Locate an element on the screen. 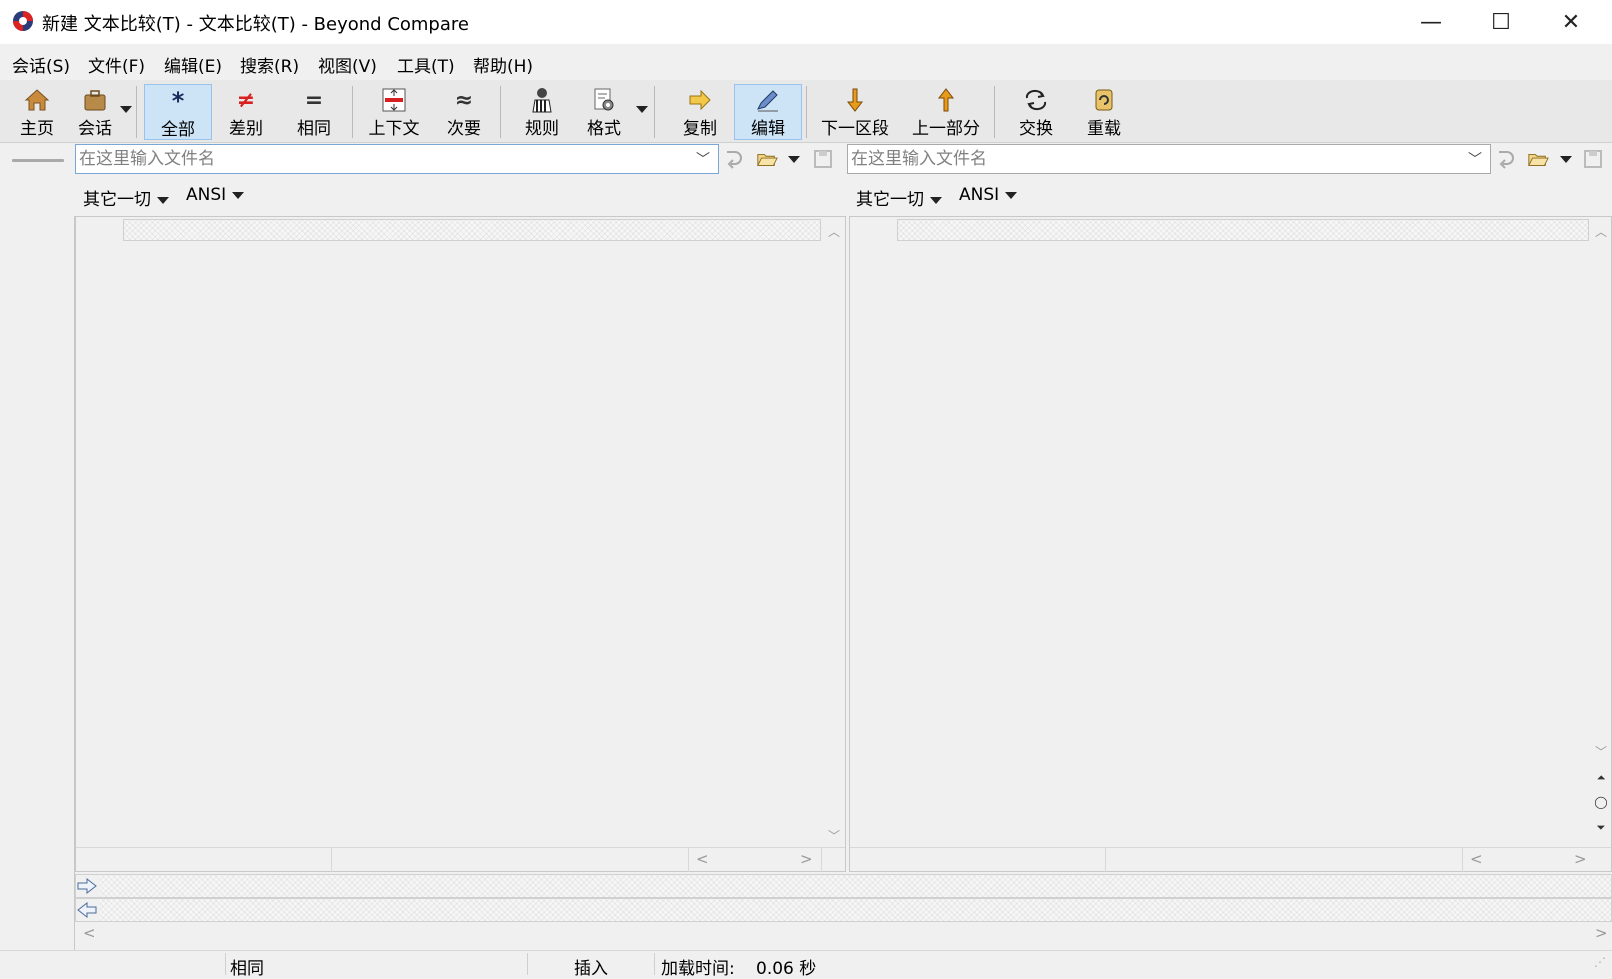  menu-tools: 工具(T) is located at coordinates (426, 64).